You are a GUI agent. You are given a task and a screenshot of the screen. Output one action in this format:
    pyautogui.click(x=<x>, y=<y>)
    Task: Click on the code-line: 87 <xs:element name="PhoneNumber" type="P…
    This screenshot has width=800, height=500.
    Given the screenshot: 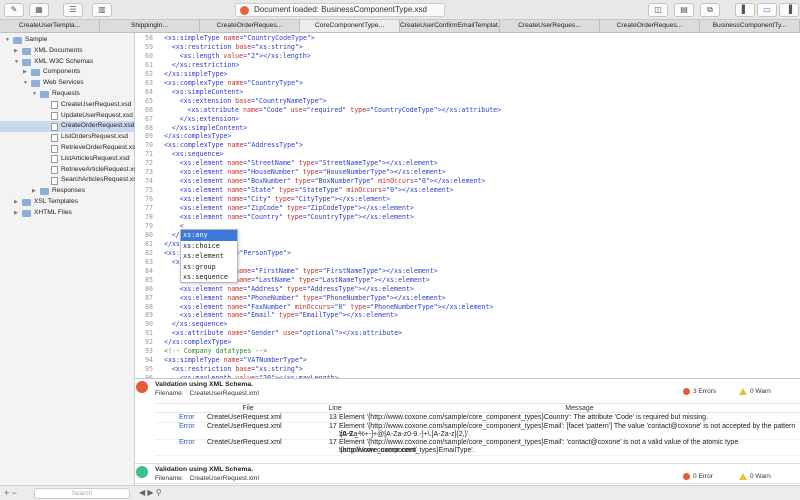 What is the action you would take?
    pyautogui.click(x=467, y=298)
    